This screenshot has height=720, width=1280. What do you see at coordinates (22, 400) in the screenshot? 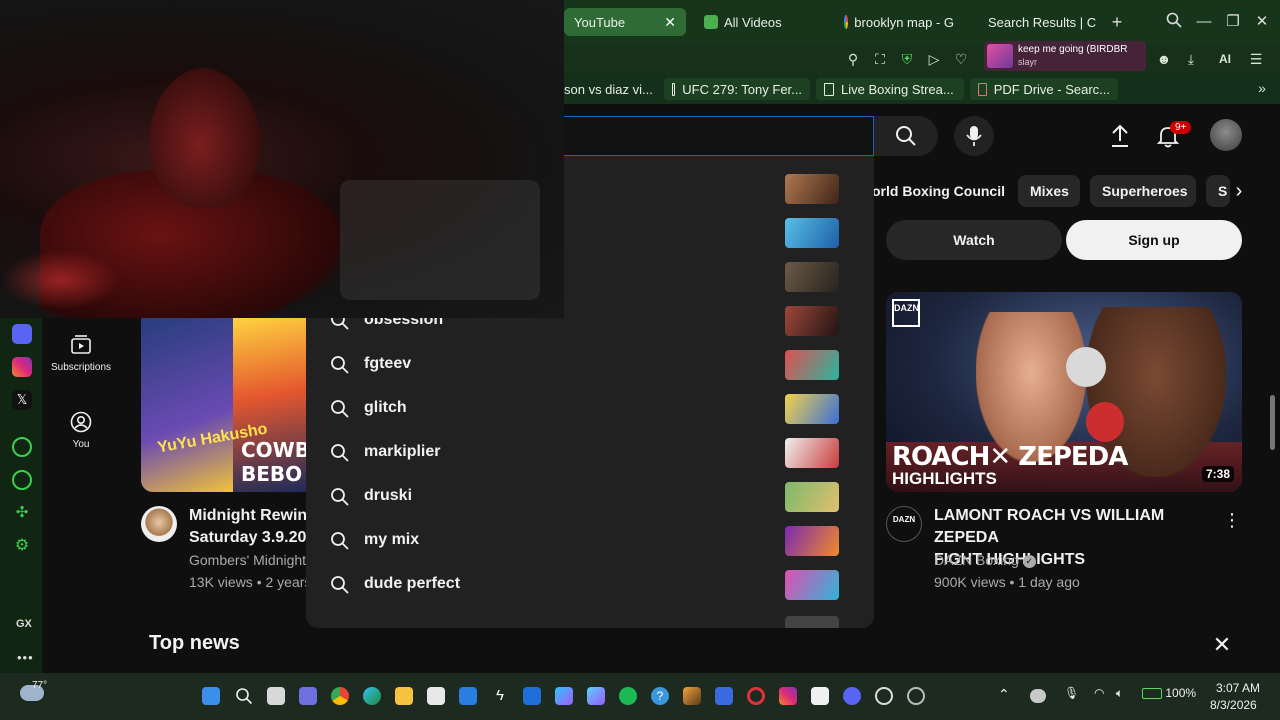
I see `x-icon: 𝕏` at bounding box center [22, 400].